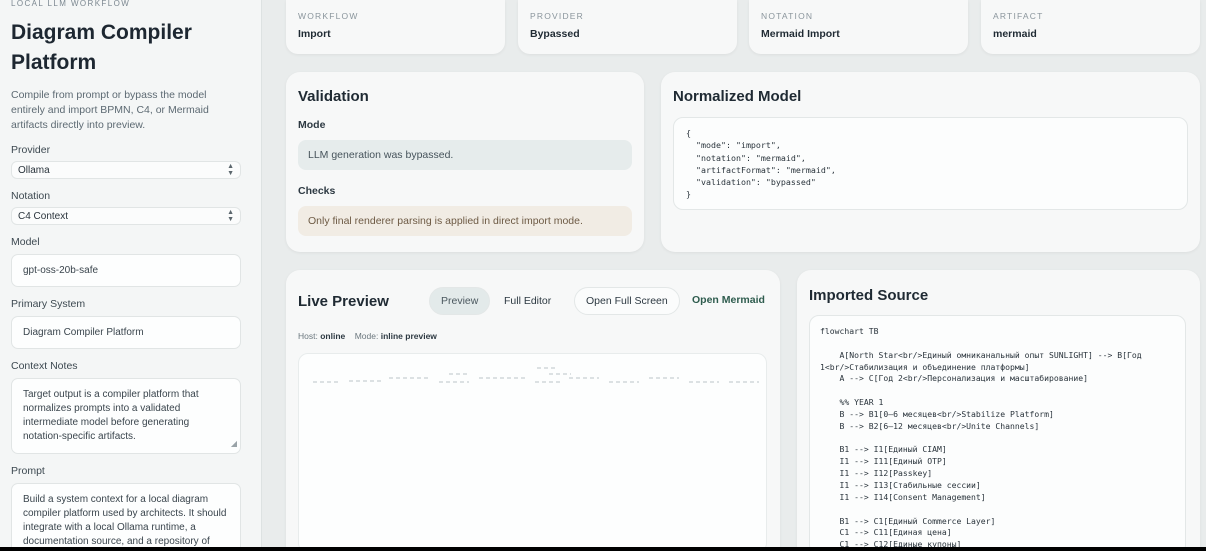 Image resolution: width=1206 pixels, height=551 pixels. I want to click on model-input: gpt-oss-20b-safe, so click(126, 270).